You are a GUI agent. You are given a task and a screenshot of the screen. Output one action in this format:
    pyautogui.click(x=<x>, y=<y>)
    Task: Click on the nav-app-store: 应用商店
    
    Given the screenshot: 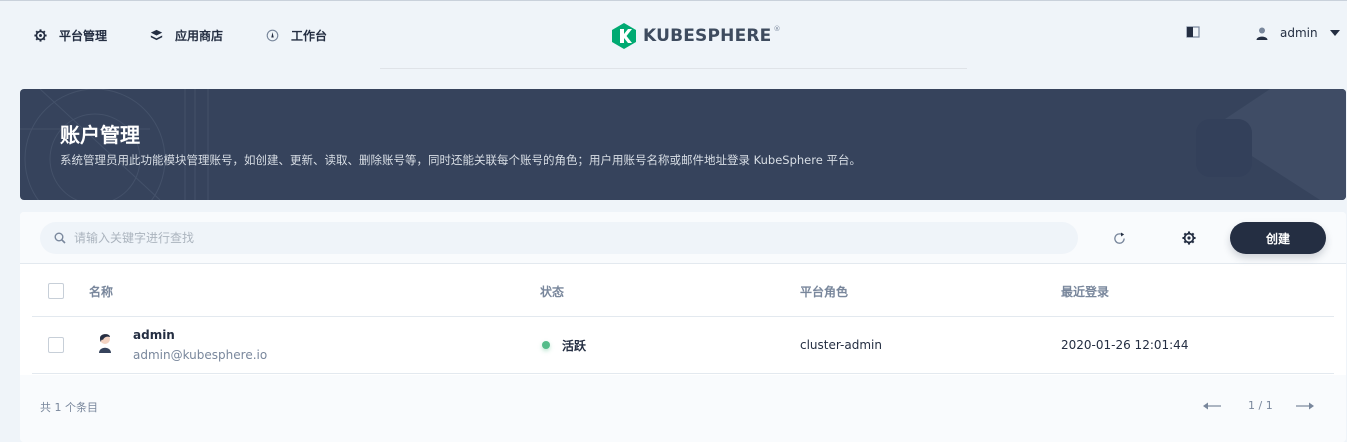 What is the action you would take?
    pyautogui.click(x=186, y=35)
    